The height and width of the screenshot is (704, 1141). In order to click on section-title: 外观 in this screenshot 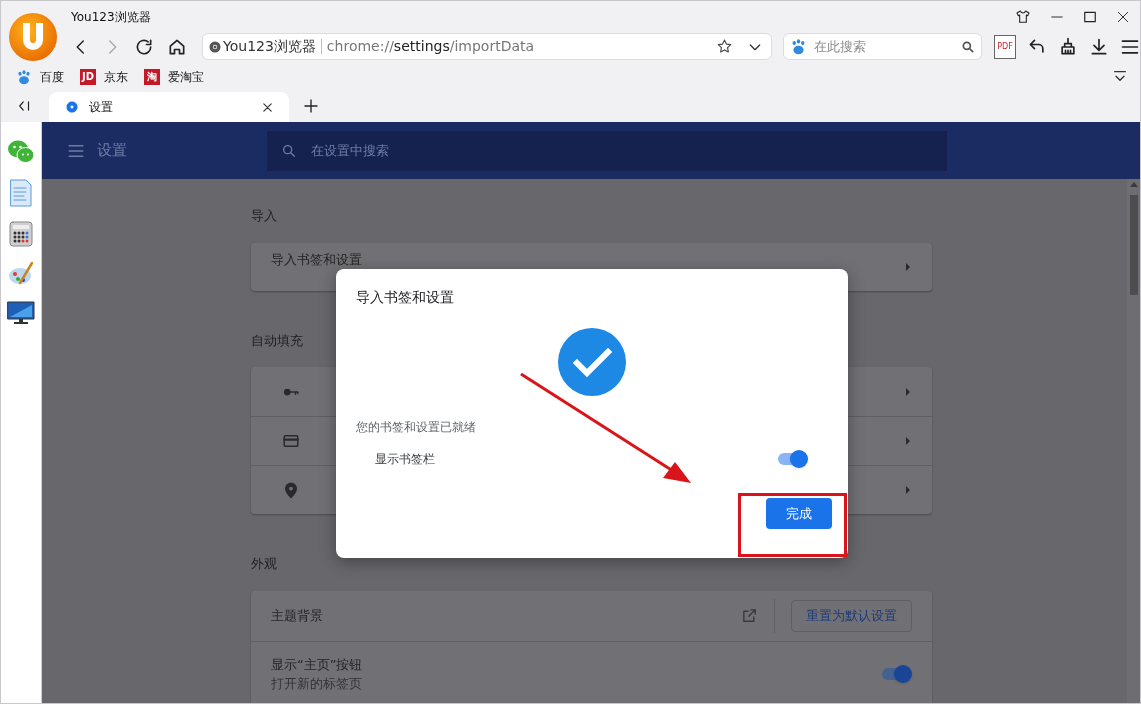, I will do `click(264, 564)`.